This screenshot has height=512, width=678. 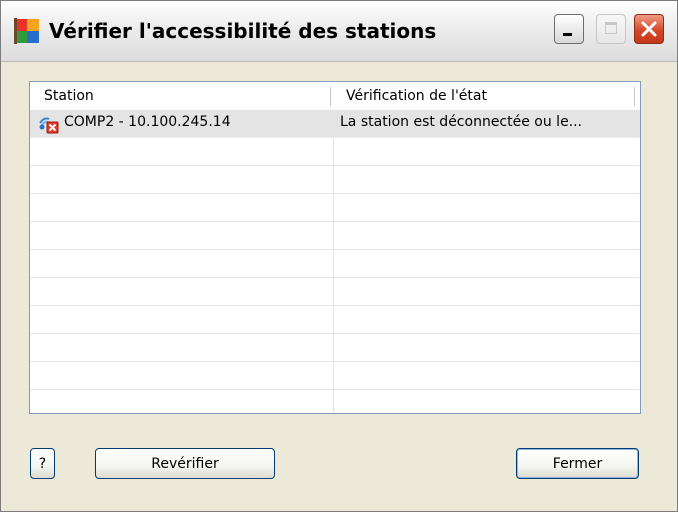 I want to click on close-button: Fermer, so click(x=577, y=463).